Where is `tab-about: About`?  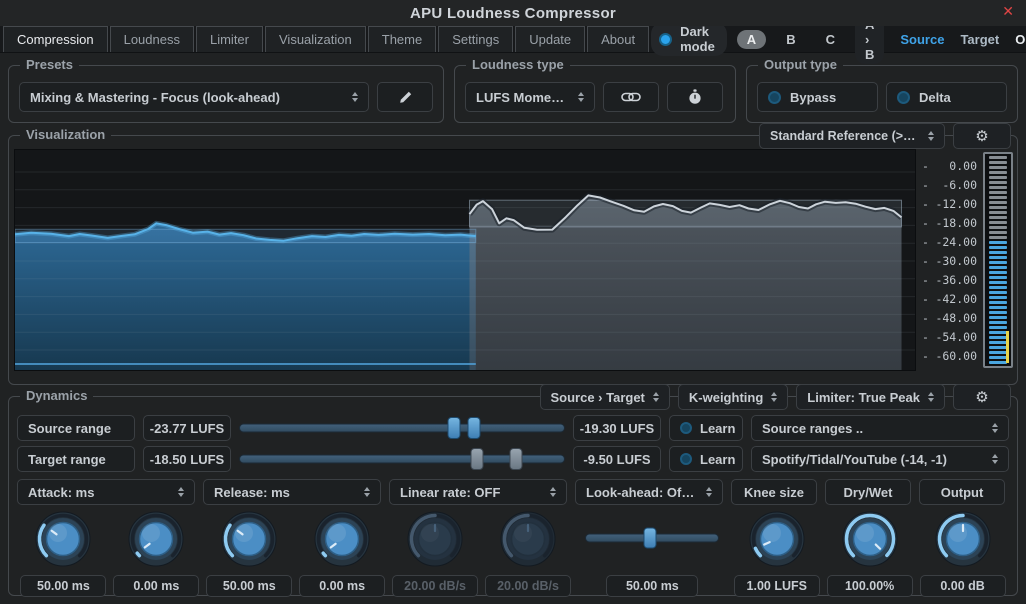
tab-about: About is located at coordinates (618, 39).